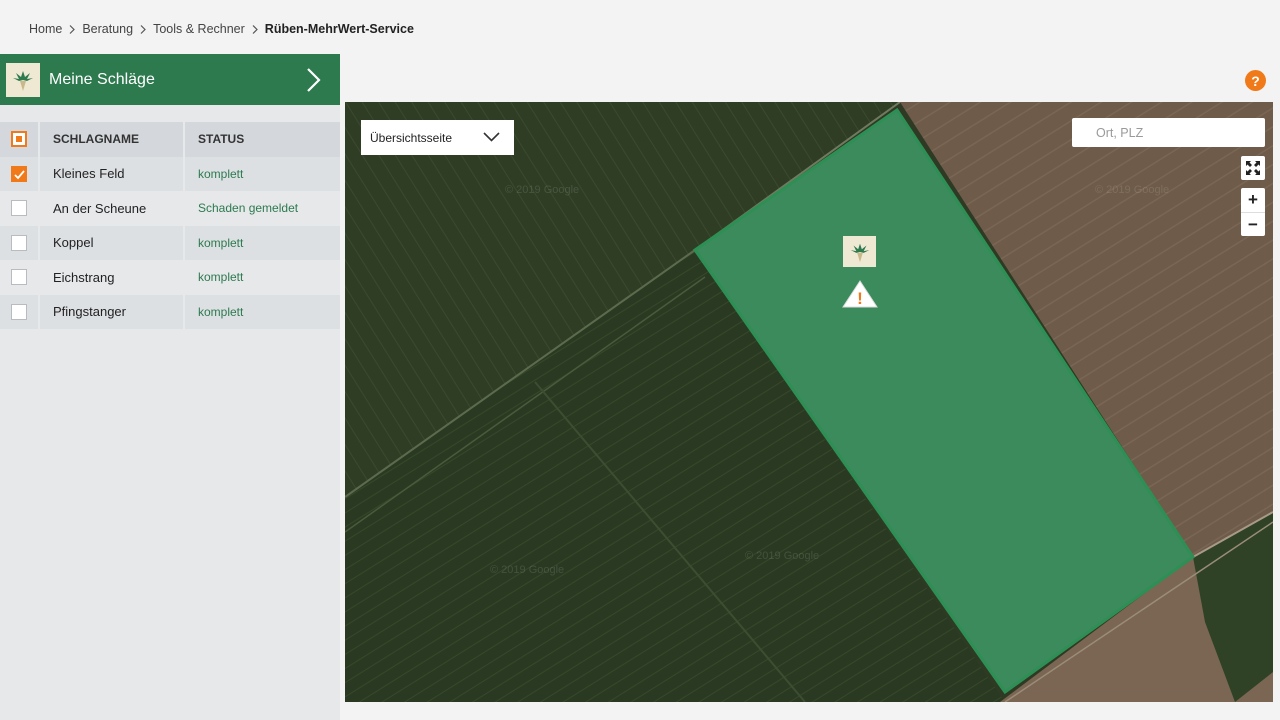 The image size is (1280, 720). I want to click on table-row: Kleines Feld komplett, so click(170, 173).